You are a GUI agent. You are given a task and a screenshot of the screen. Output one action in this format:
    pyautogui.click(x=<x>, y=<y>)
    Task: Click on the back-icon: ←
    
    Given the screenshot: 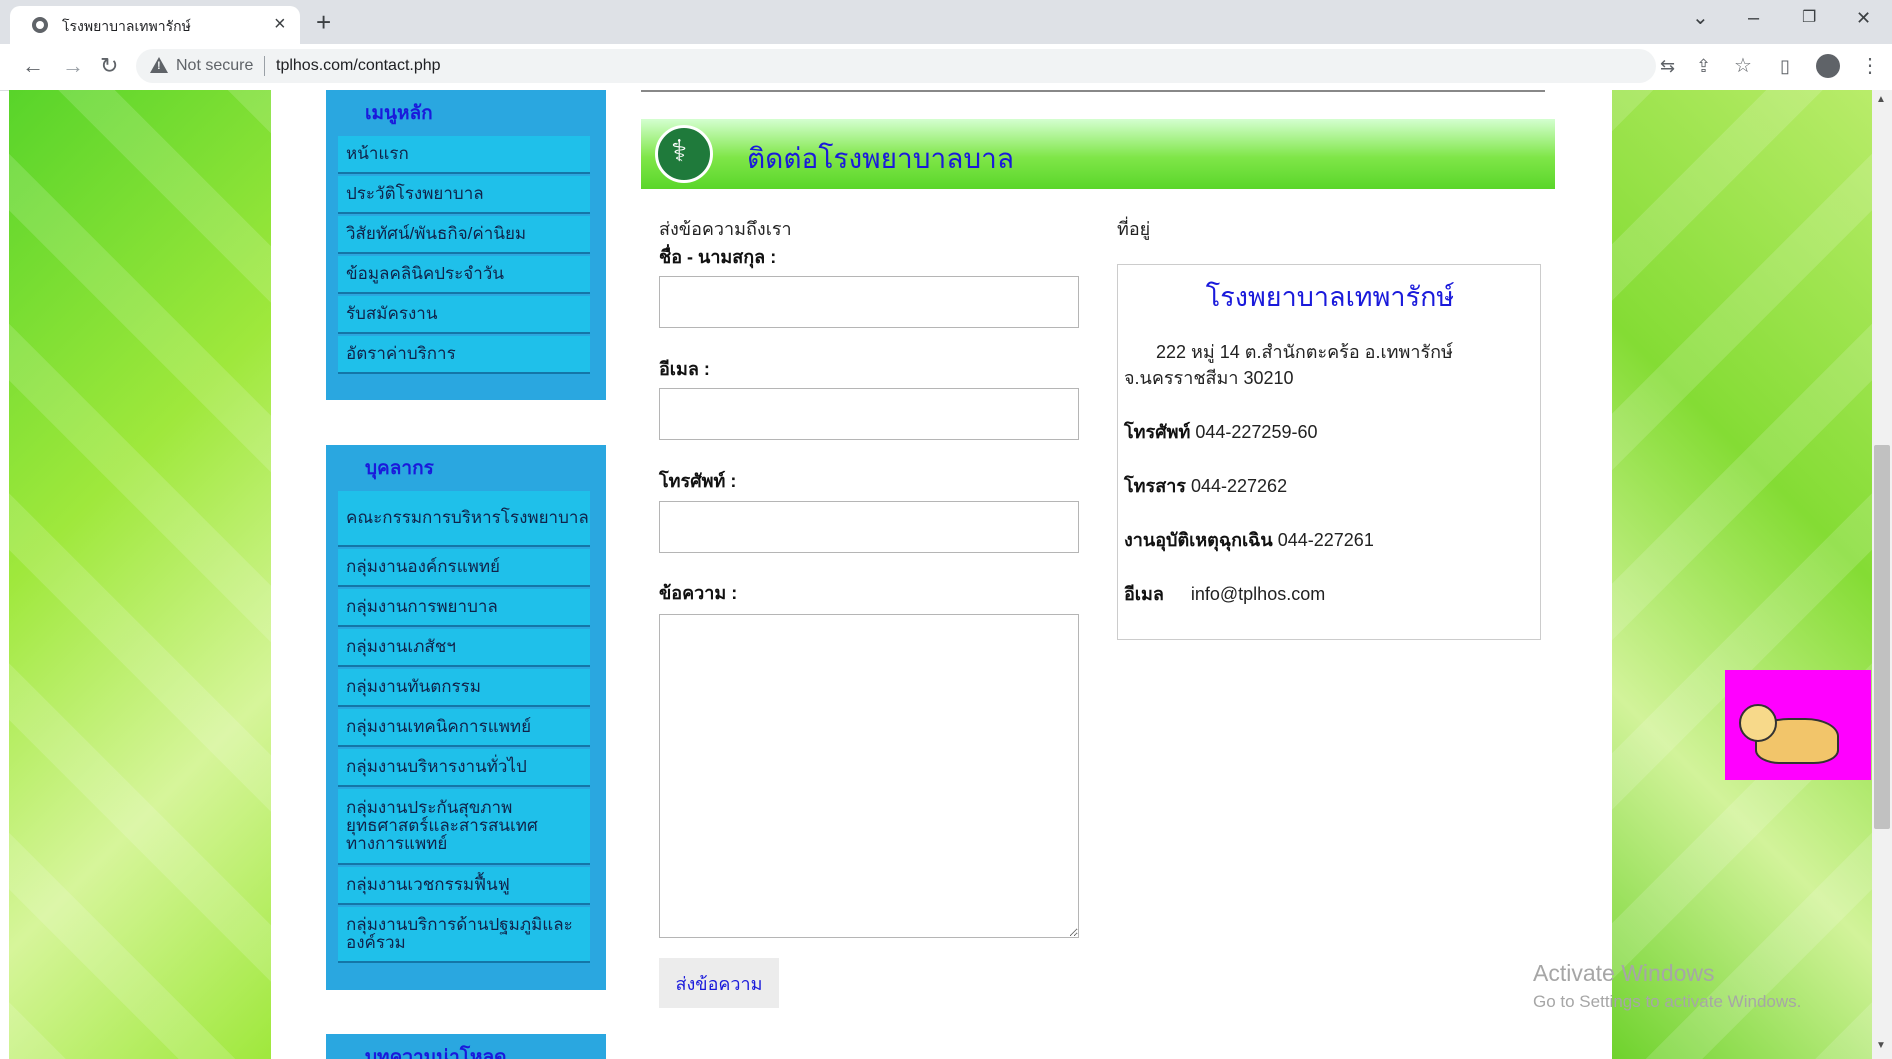 What is the action you would take?
    pyautogui.click(x=33, y=66)
    